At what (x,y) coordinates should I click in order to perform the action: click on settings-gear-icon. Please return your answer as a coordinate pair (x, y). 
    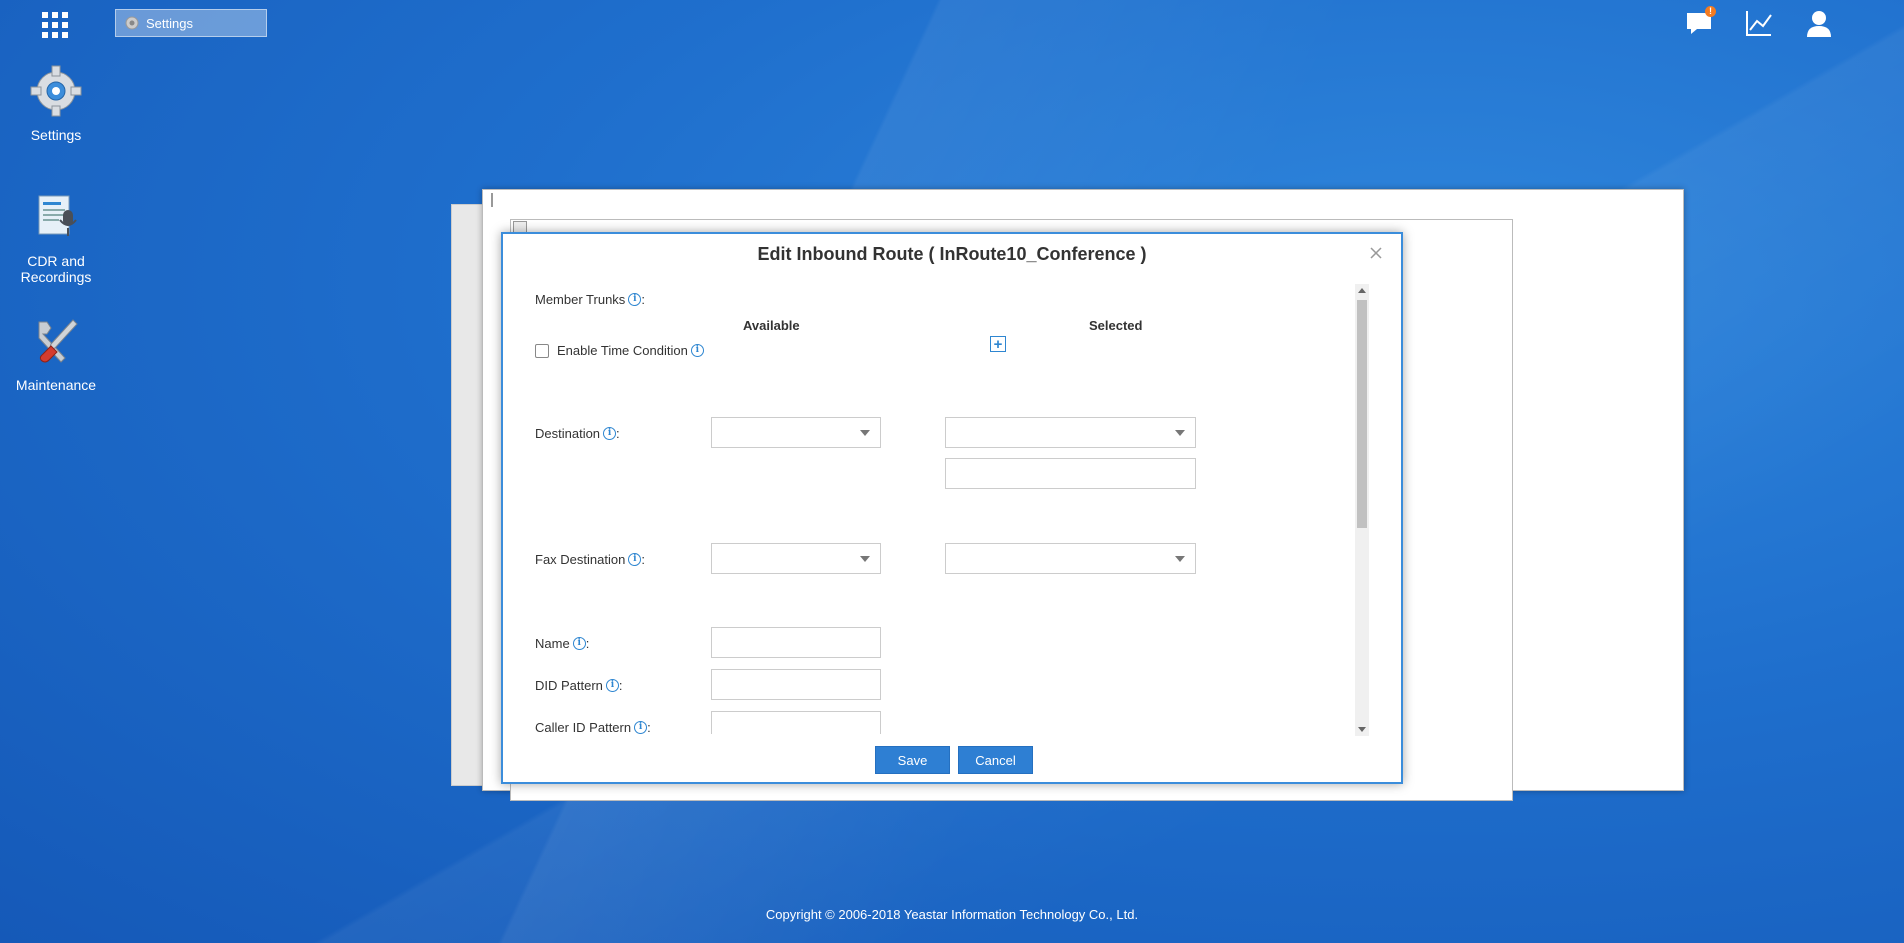
    Looking at the image, I should click on (56, 91).